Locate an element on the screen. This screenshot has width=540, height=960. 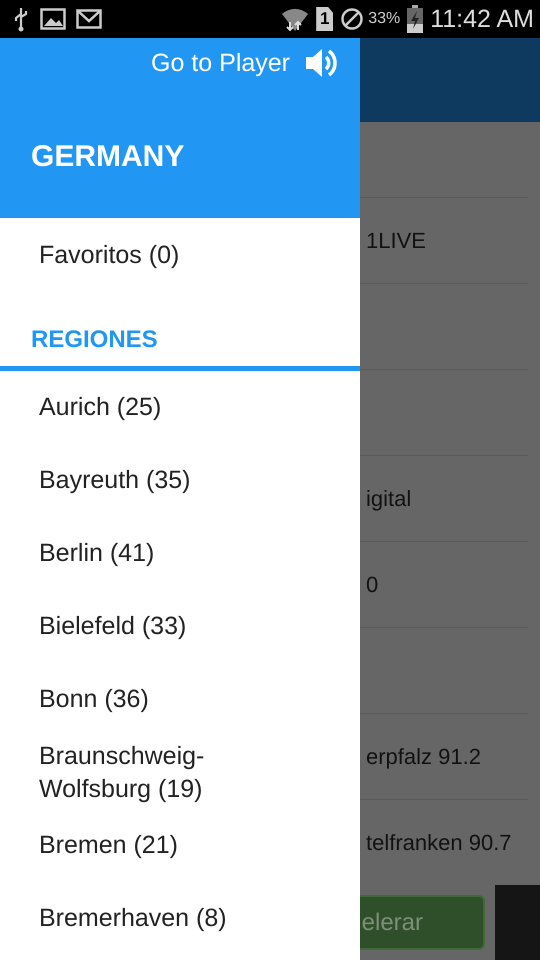
region-item: Bielefeld (33) is located at coordinates (180, 626).